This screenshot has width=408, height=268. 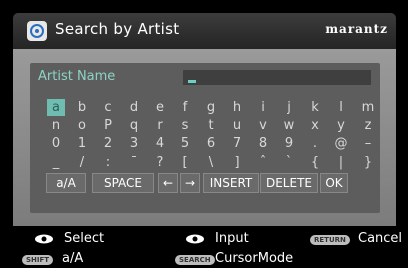 What do you see at coordinates (277, 77) in the screenshot?
I see `artist-name-input` at bounding box center [277, 77].